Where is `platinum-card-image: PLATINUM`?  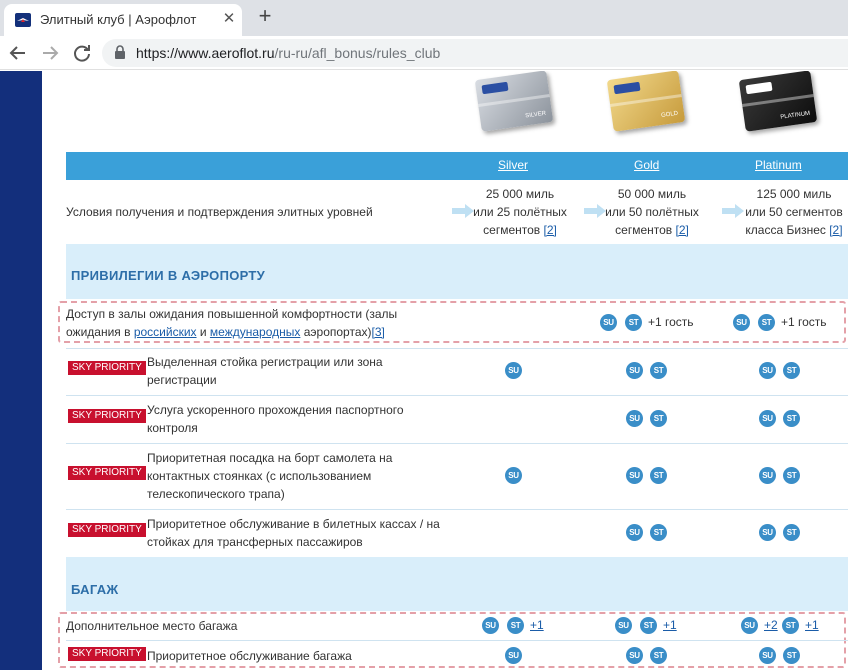
platinum-card-image: PLATINUM is located at coordinates (778, 101).